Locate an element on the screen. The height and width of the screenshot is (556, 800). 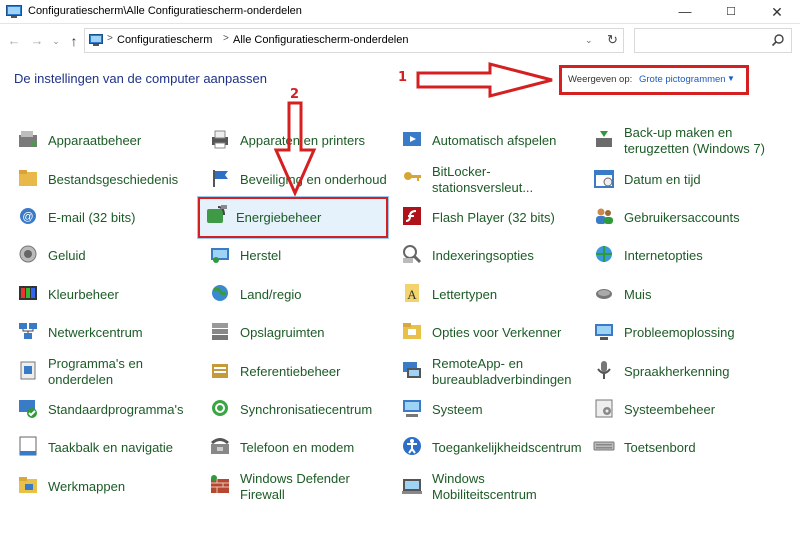
view-by-value: Grote pictogrammen is located at coordinates (682, 79).